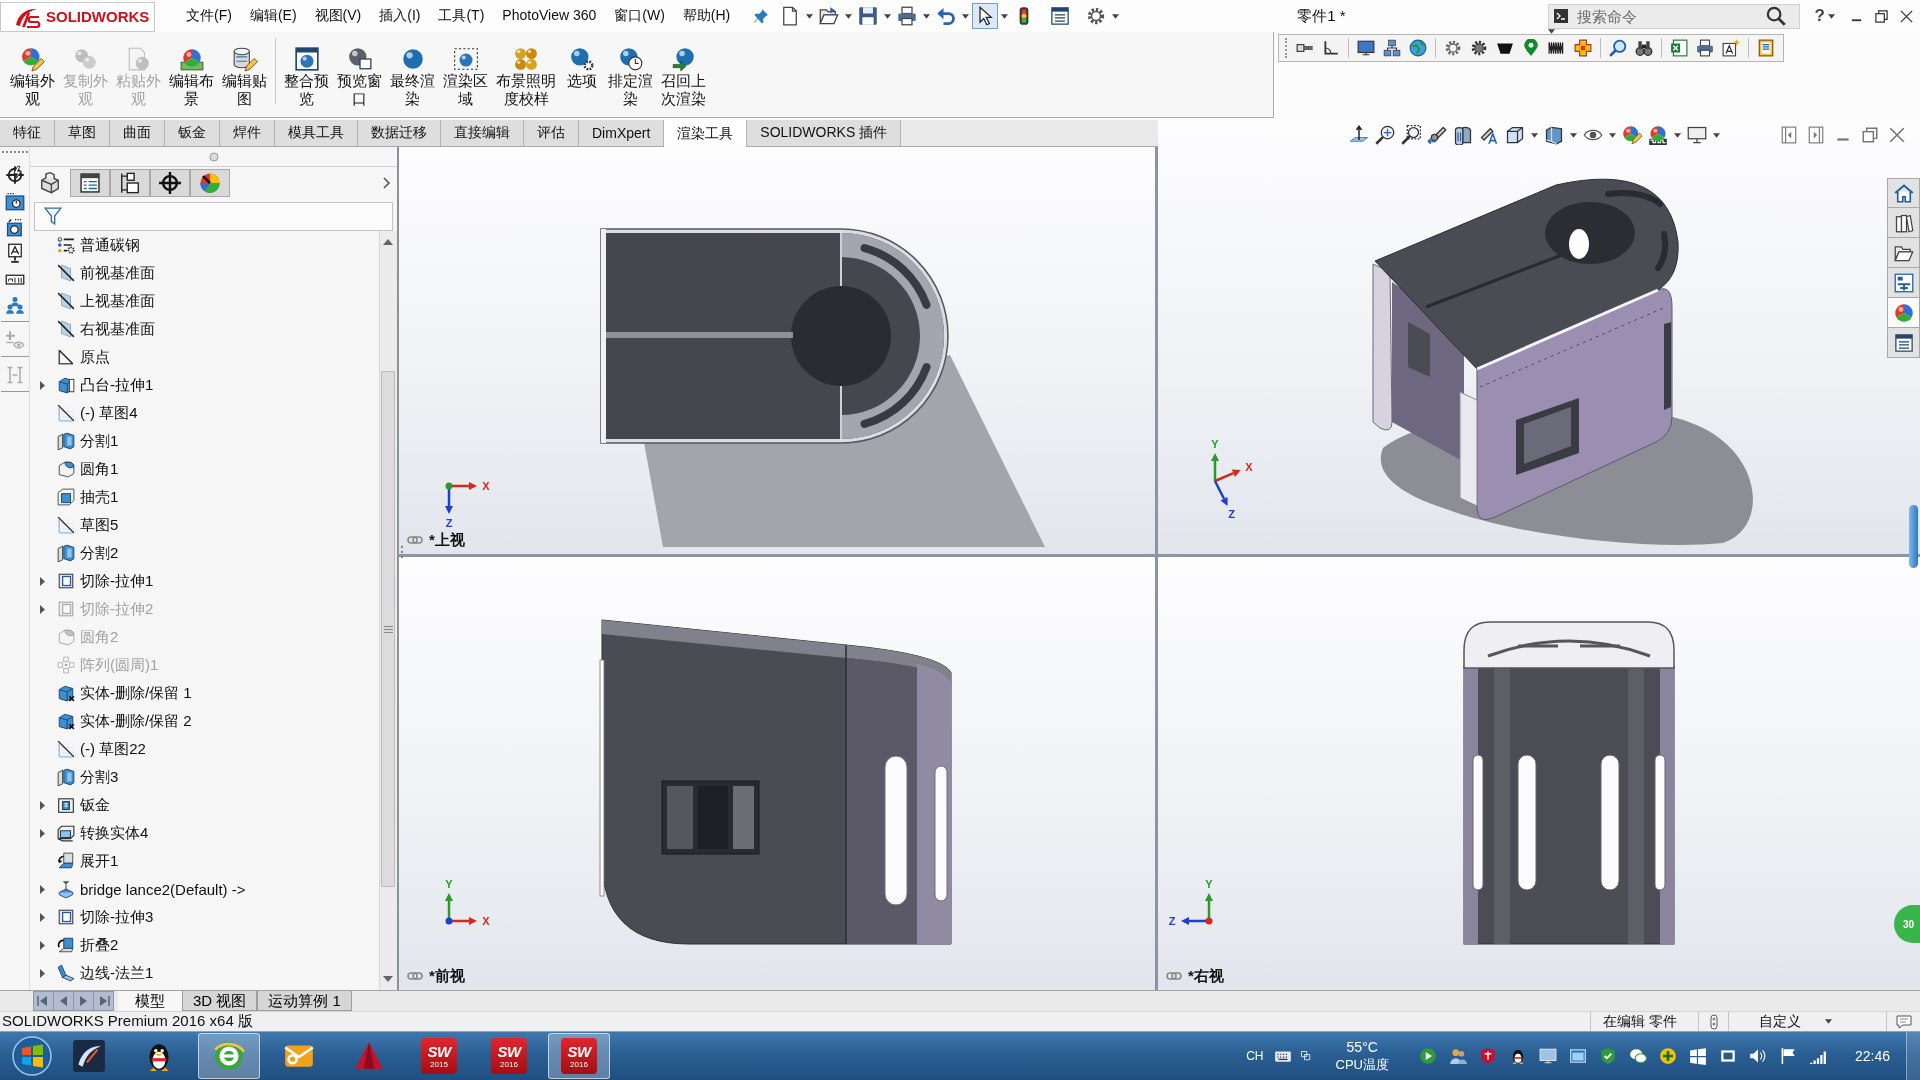 The width and height of the screenshot is (1920, 1080). What do you see at coordinates (1515, 135) in the screenshot?
I see `cube-icon` at bounding box center [1515, 135].